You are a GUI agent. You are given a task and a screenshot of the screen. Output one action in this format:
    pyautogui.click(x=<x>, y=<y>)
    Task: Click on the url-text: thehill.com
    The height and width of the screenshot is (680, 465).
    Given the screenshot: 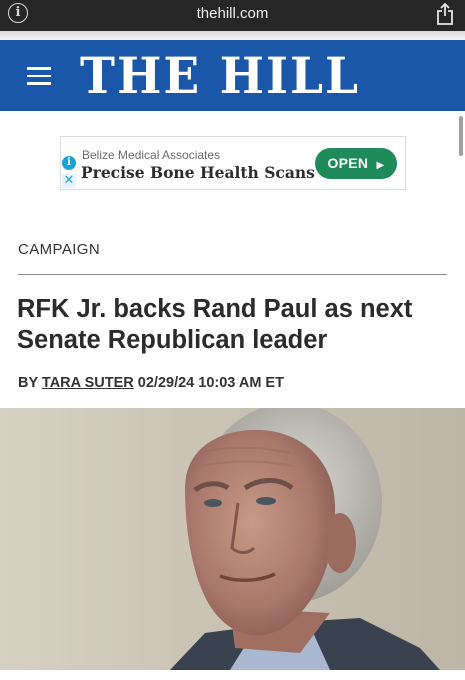 What is the action you would take?
    pyautogui.click(x=232, y=13)
    